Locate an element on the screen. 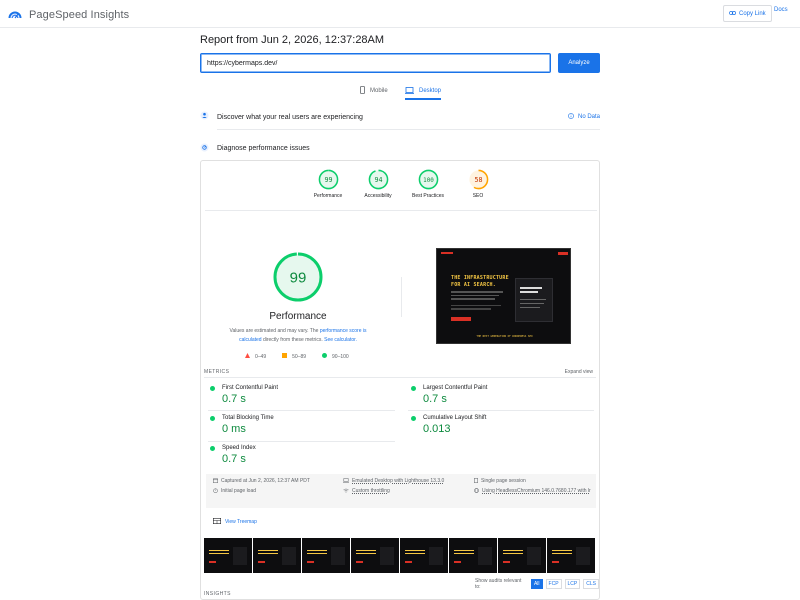  analyze-button: Analyze is located at coordinates (579, 63).